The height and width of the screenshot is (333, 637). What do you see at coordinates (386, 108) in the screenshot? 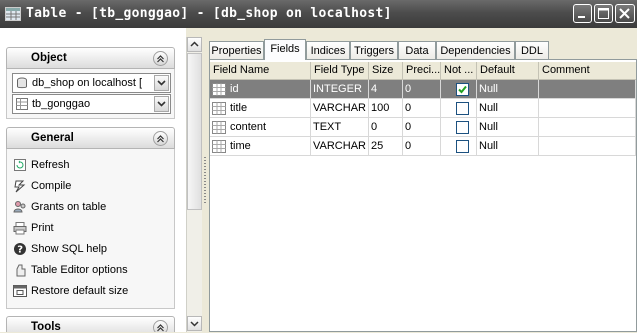
I see `cell-size: 100` at bounding box center [386, 108].